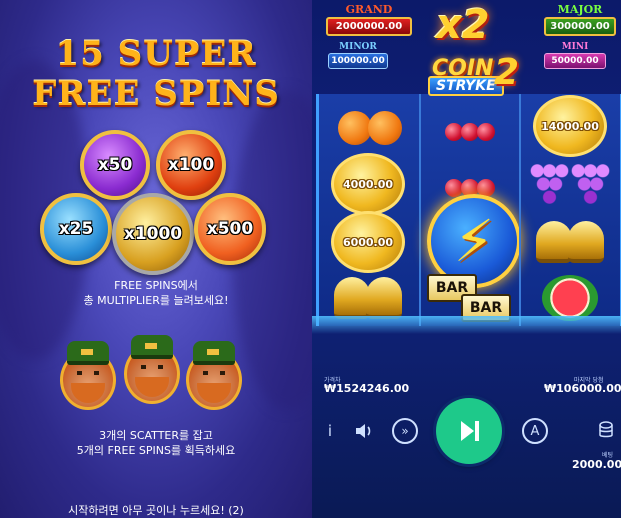  Describe the element at coordinates (156, 94) in the screenshot. I see `promo-title-line2: FREE SPINS` at that location.